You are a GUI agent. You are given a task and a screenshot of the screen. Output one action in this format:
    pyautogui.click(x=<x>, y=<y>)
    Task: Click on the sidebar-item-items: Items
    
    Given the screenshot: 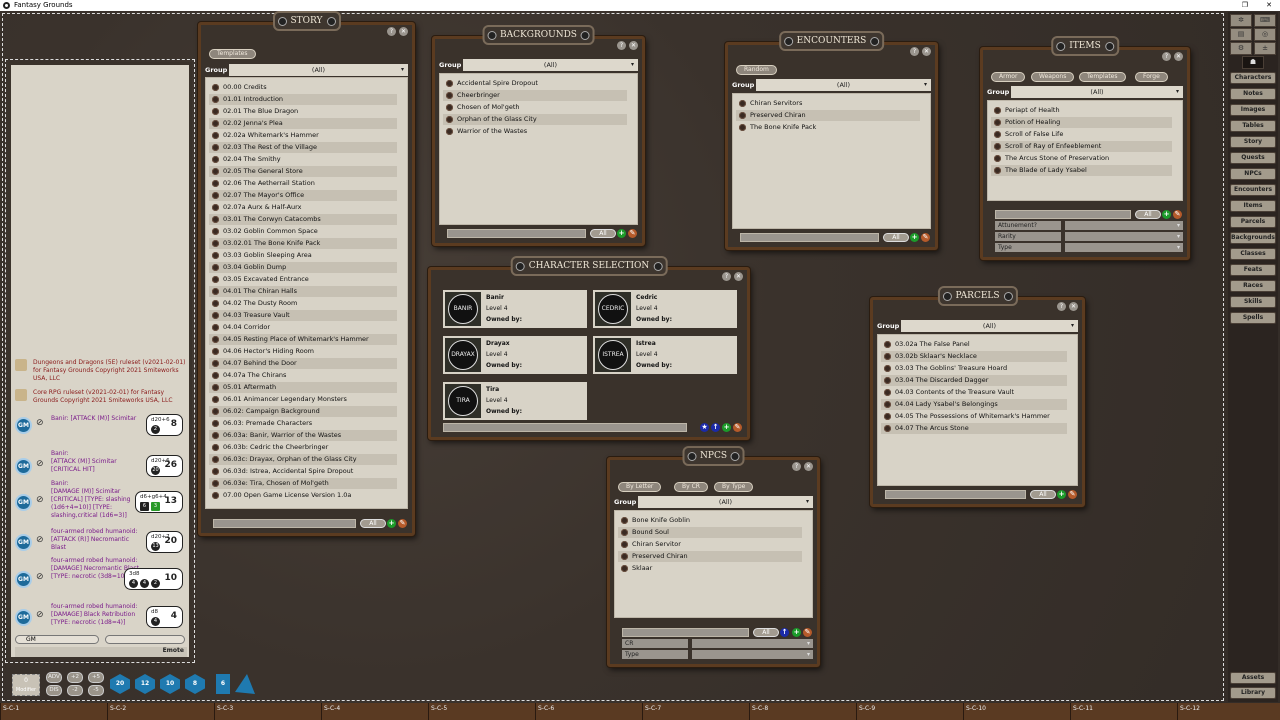 What is the action you would take?
    pyautogui.click(x=1253, y=206)
    